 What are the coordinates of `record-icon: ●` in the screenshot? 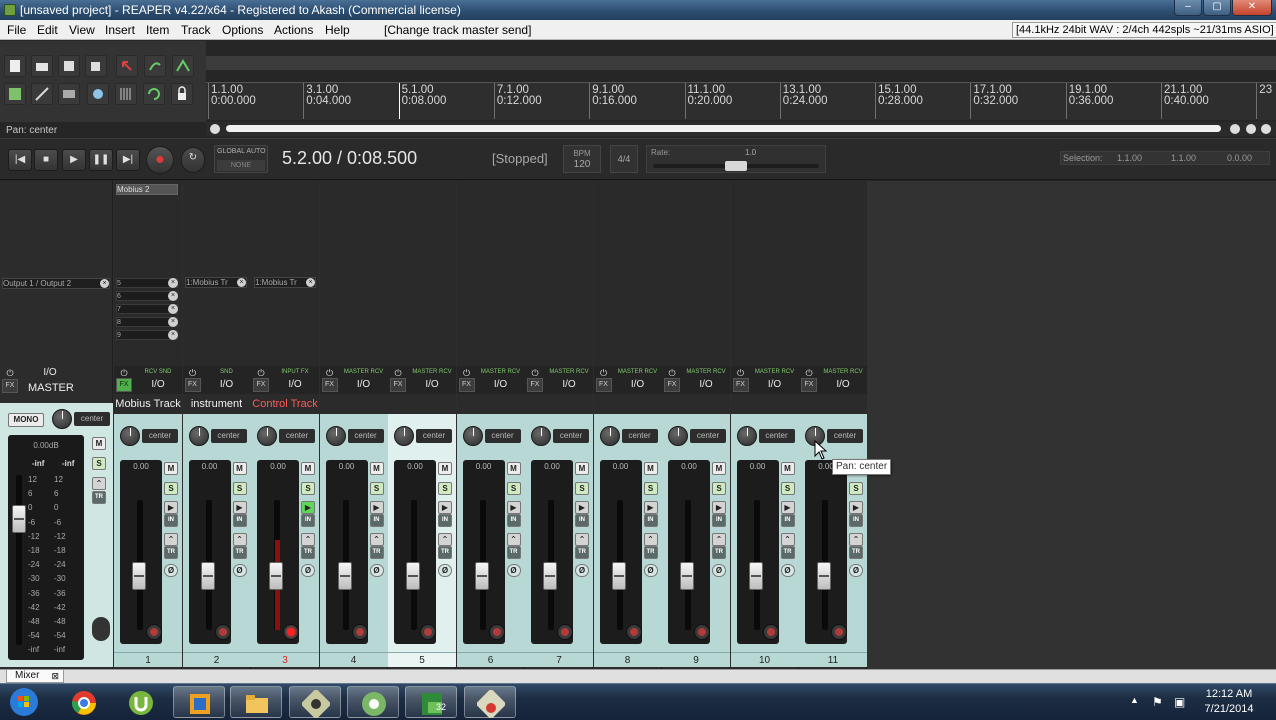 It's located at (160, 160).